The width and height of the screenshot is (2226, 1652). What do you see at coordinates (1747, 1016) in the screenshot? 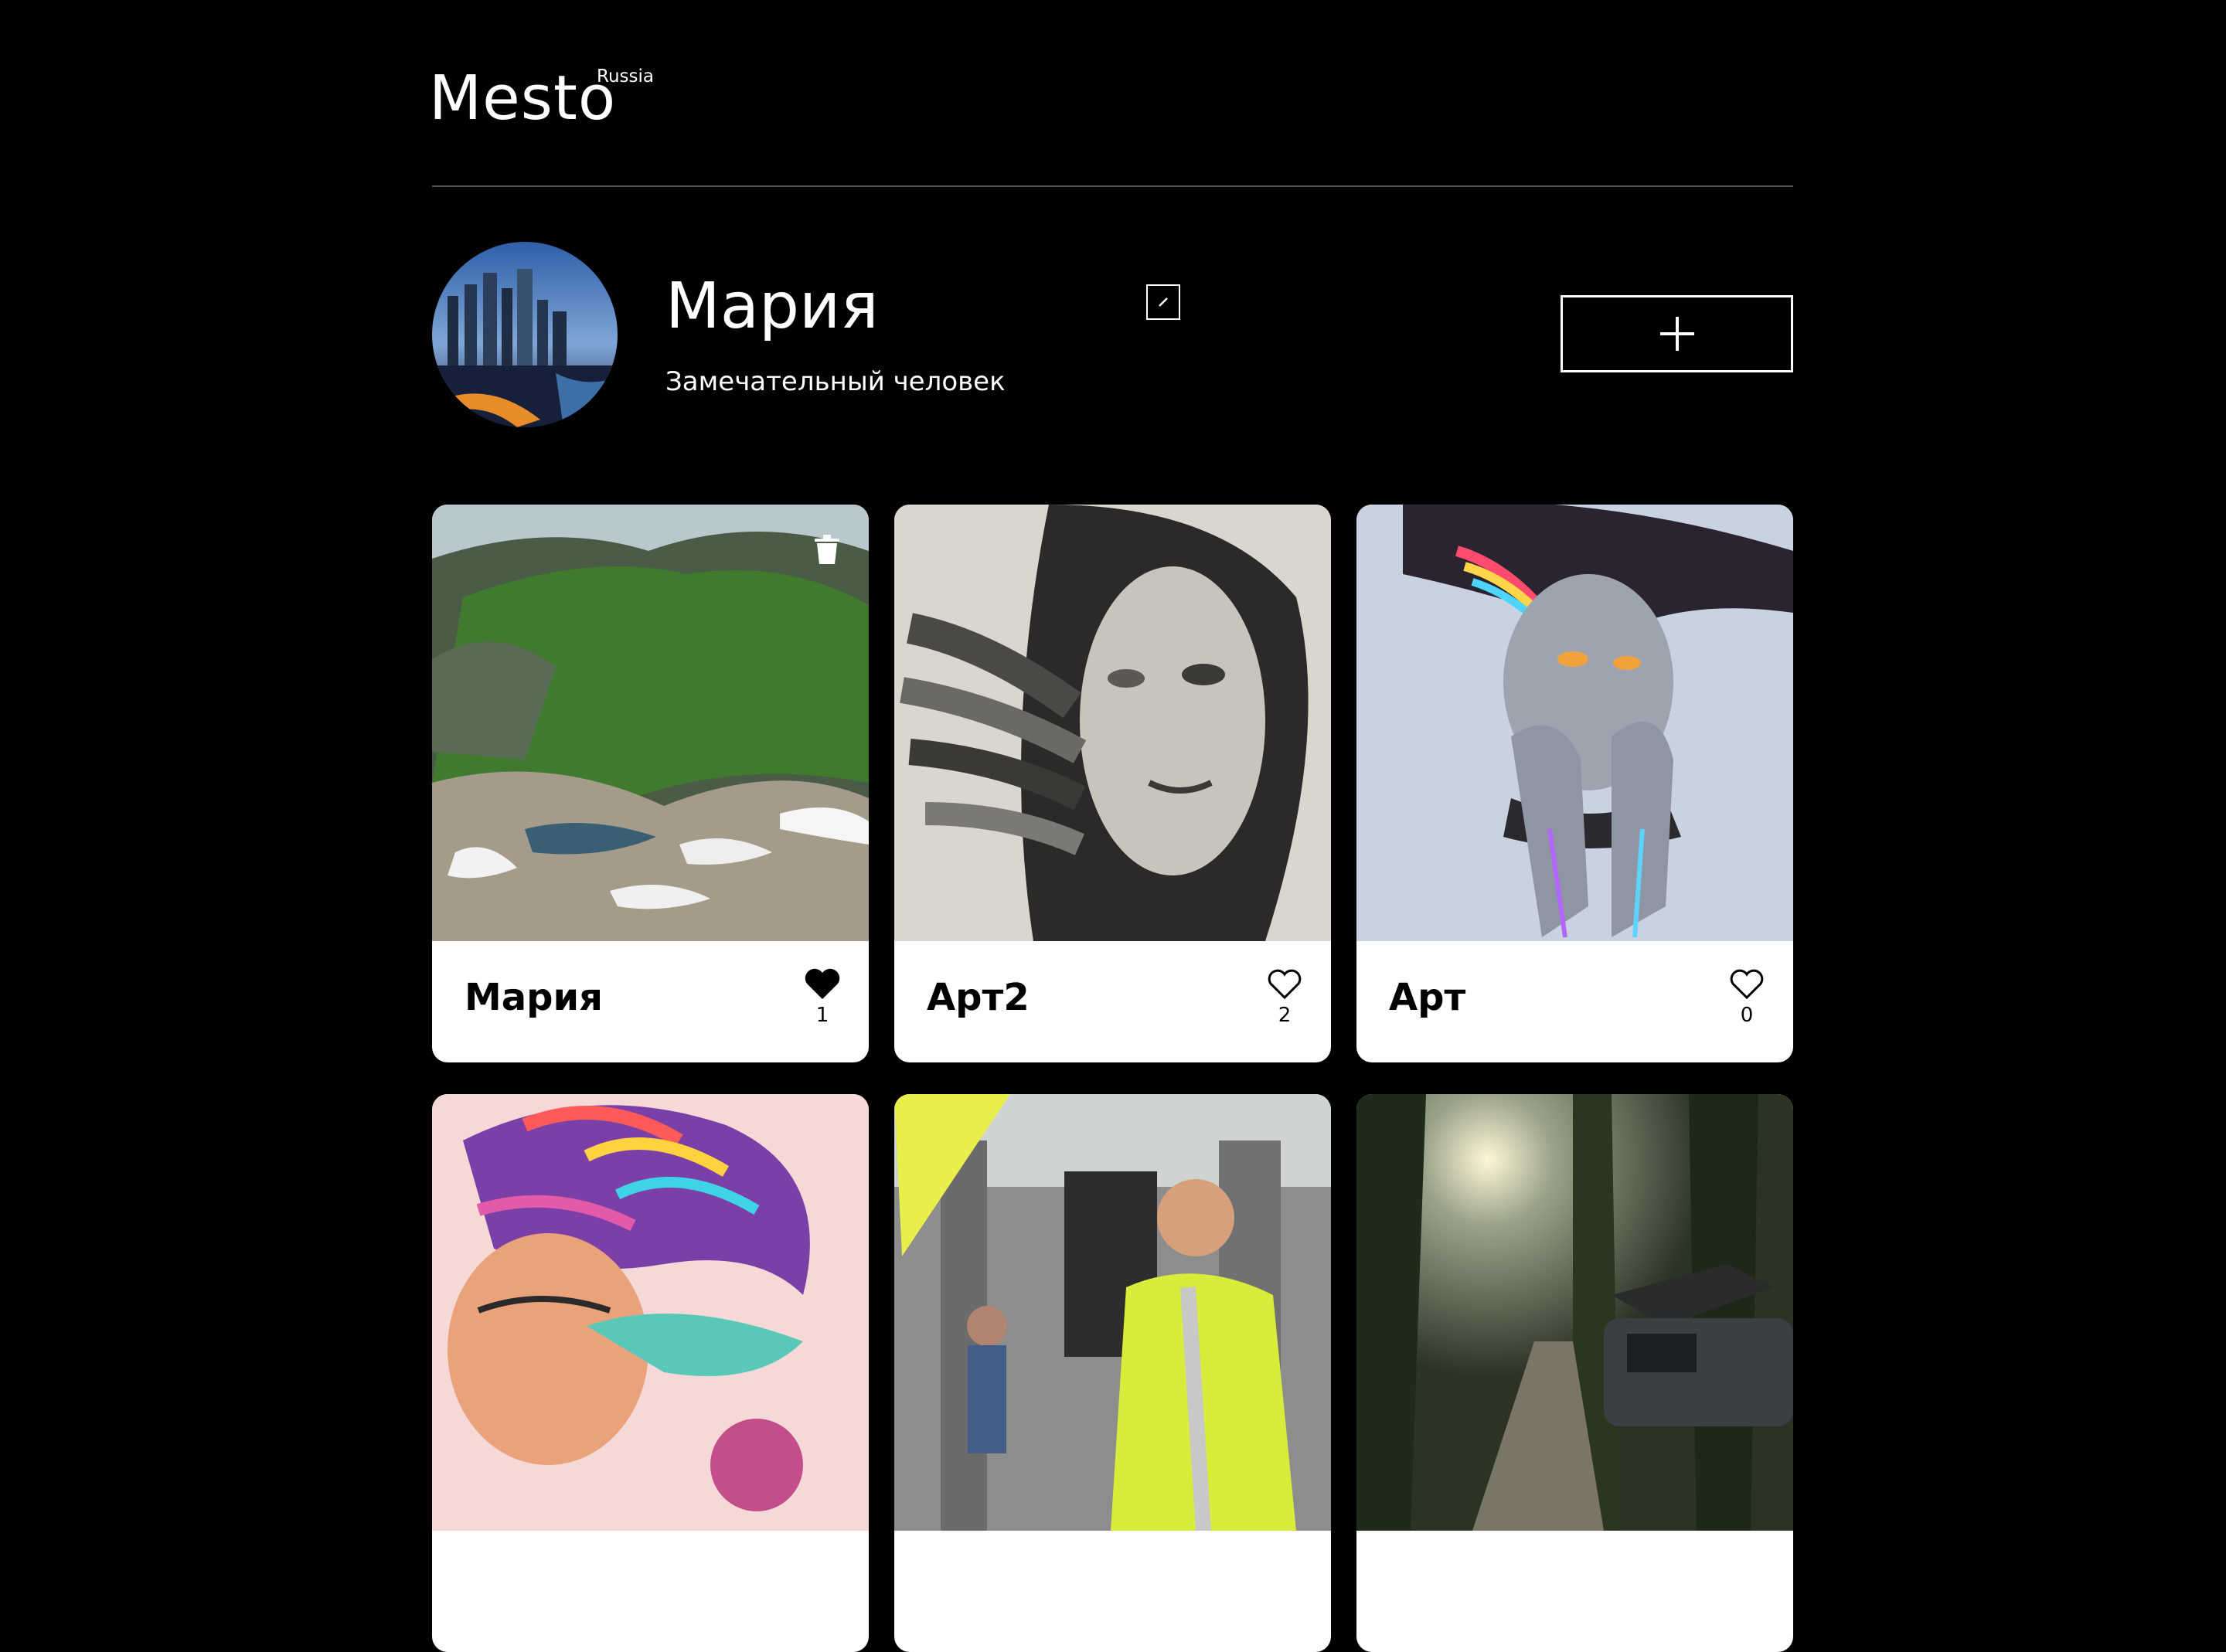
I see `like-count: 0` at bounding box center [1747, 1016].